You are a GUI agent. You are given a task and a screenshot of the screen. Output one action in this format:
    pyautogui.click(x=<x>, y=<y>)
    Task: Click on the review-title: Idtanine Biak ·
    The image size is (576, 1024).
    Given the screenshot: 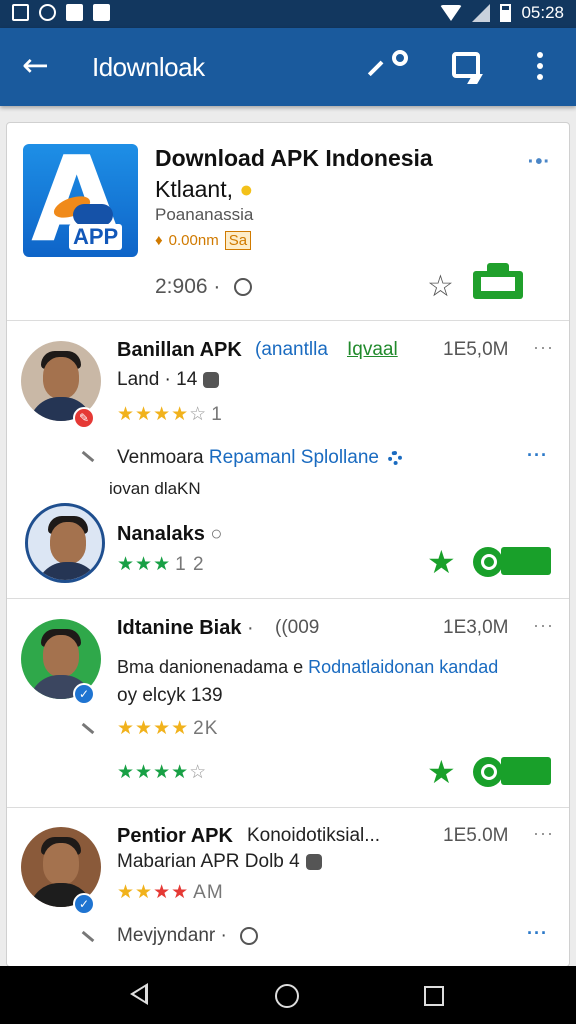 What is the action you would take?
    pyautogui.click(x=185, y=628)
    